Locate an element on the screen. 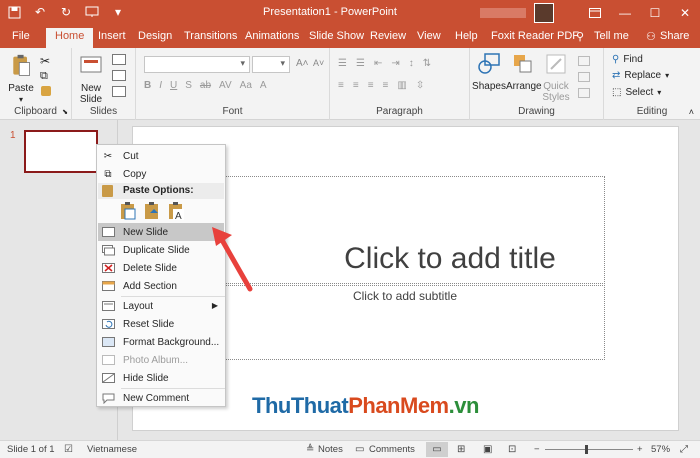 The image size is (700, 458). zoom-slider-thumb is located at coordinates (586, 449).